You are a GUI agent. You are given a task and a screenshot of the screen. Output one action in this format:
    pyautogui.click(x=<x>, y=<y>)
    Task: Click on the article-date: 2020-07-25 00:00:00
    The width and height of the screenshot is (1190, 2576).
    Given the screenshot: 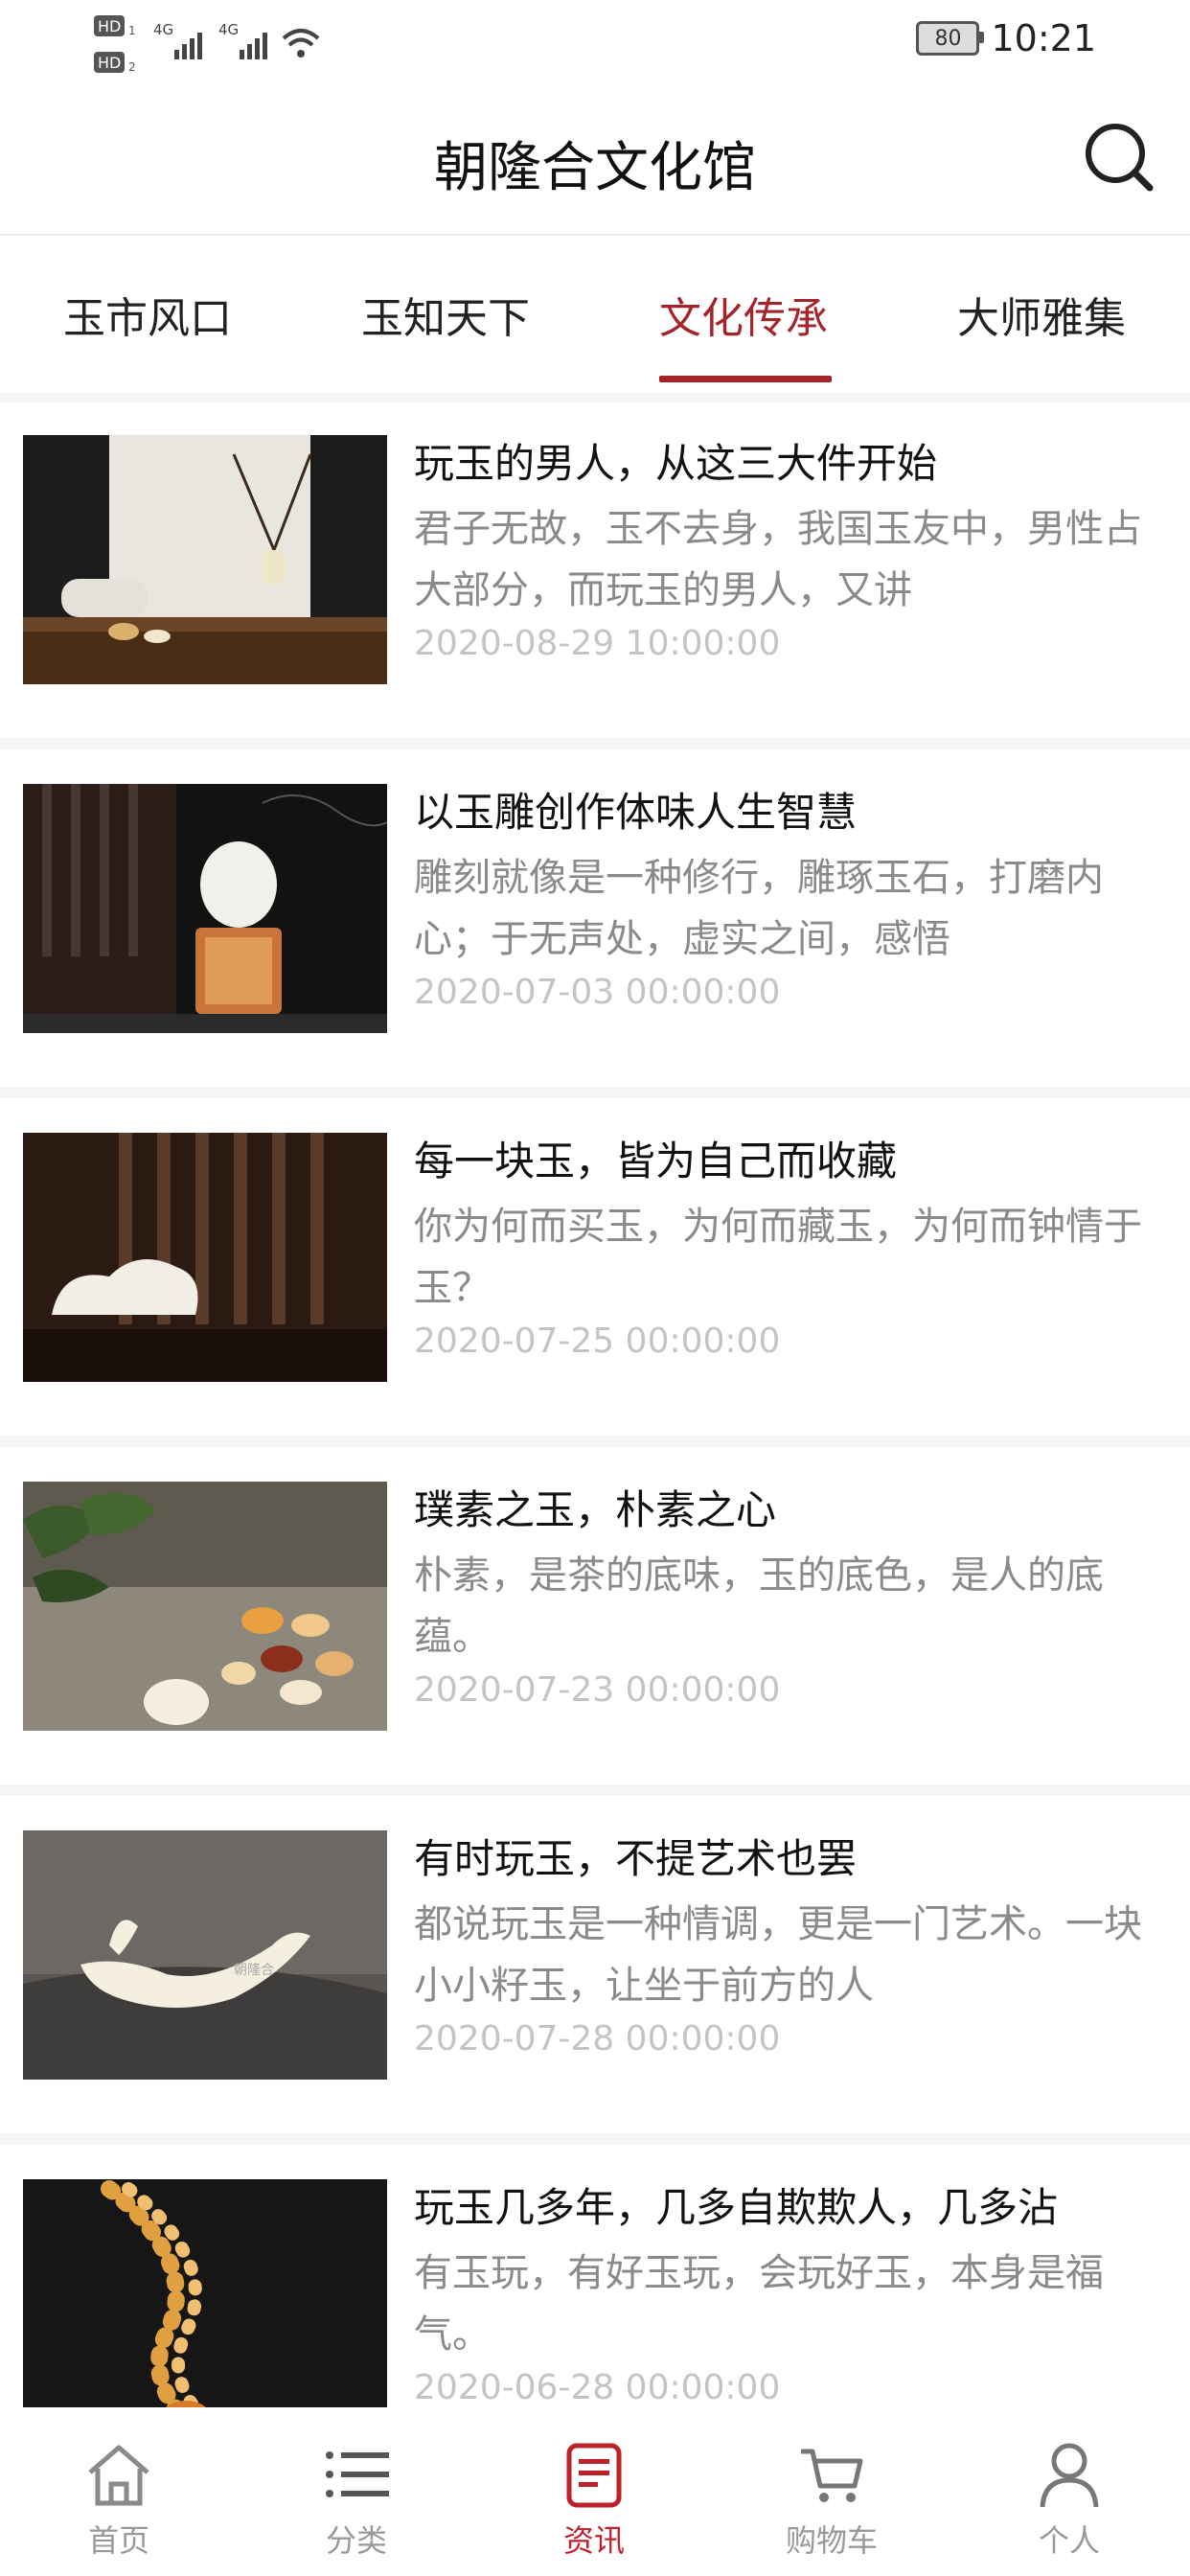 What is the action you would take?
    pyautogui.click(x=598, y=1341)
    